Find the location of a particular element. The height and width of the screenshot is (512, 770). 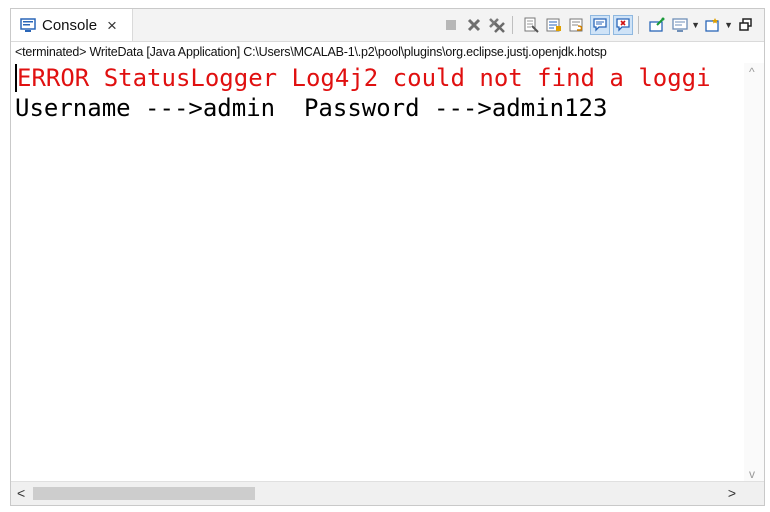

scroll-left-icon: < is located at coordinates (21, 493).